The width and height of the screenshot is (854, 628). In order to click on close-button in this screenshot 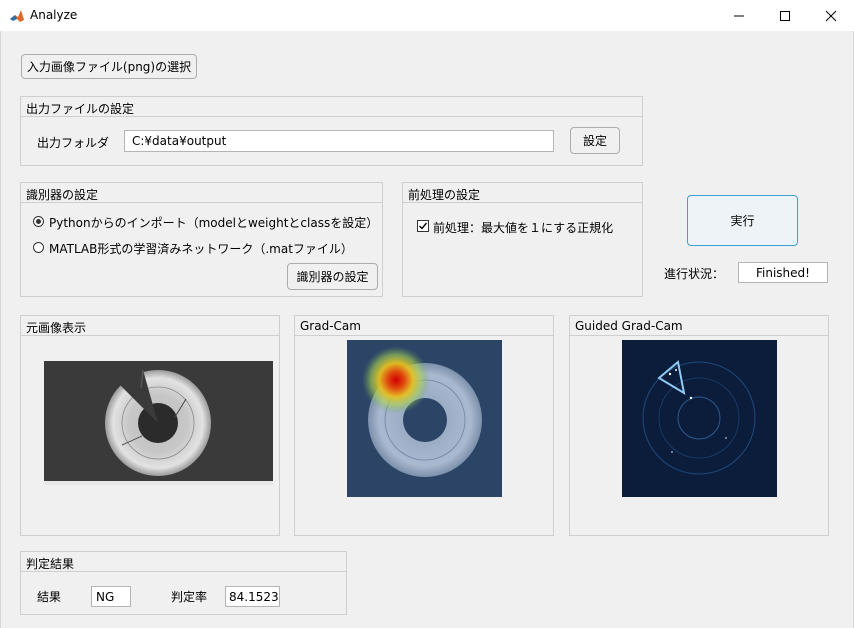, I will do `click(831, 15)`.